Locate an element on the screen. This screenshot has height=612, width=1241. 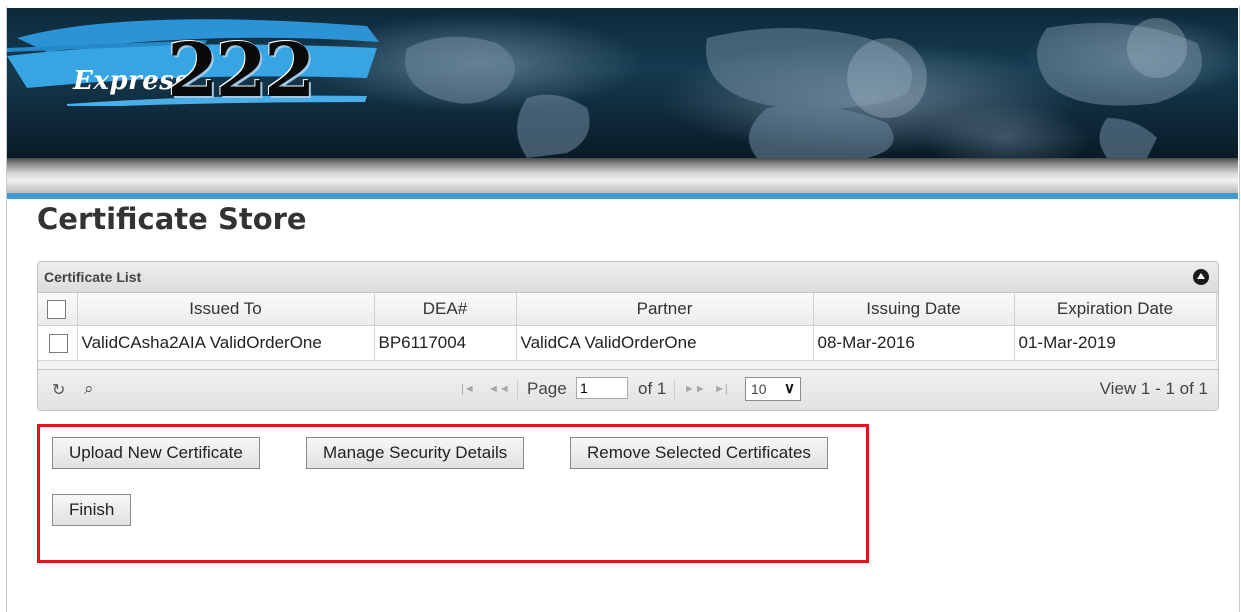
collapse-icon is located at coordinates (1201, 277).